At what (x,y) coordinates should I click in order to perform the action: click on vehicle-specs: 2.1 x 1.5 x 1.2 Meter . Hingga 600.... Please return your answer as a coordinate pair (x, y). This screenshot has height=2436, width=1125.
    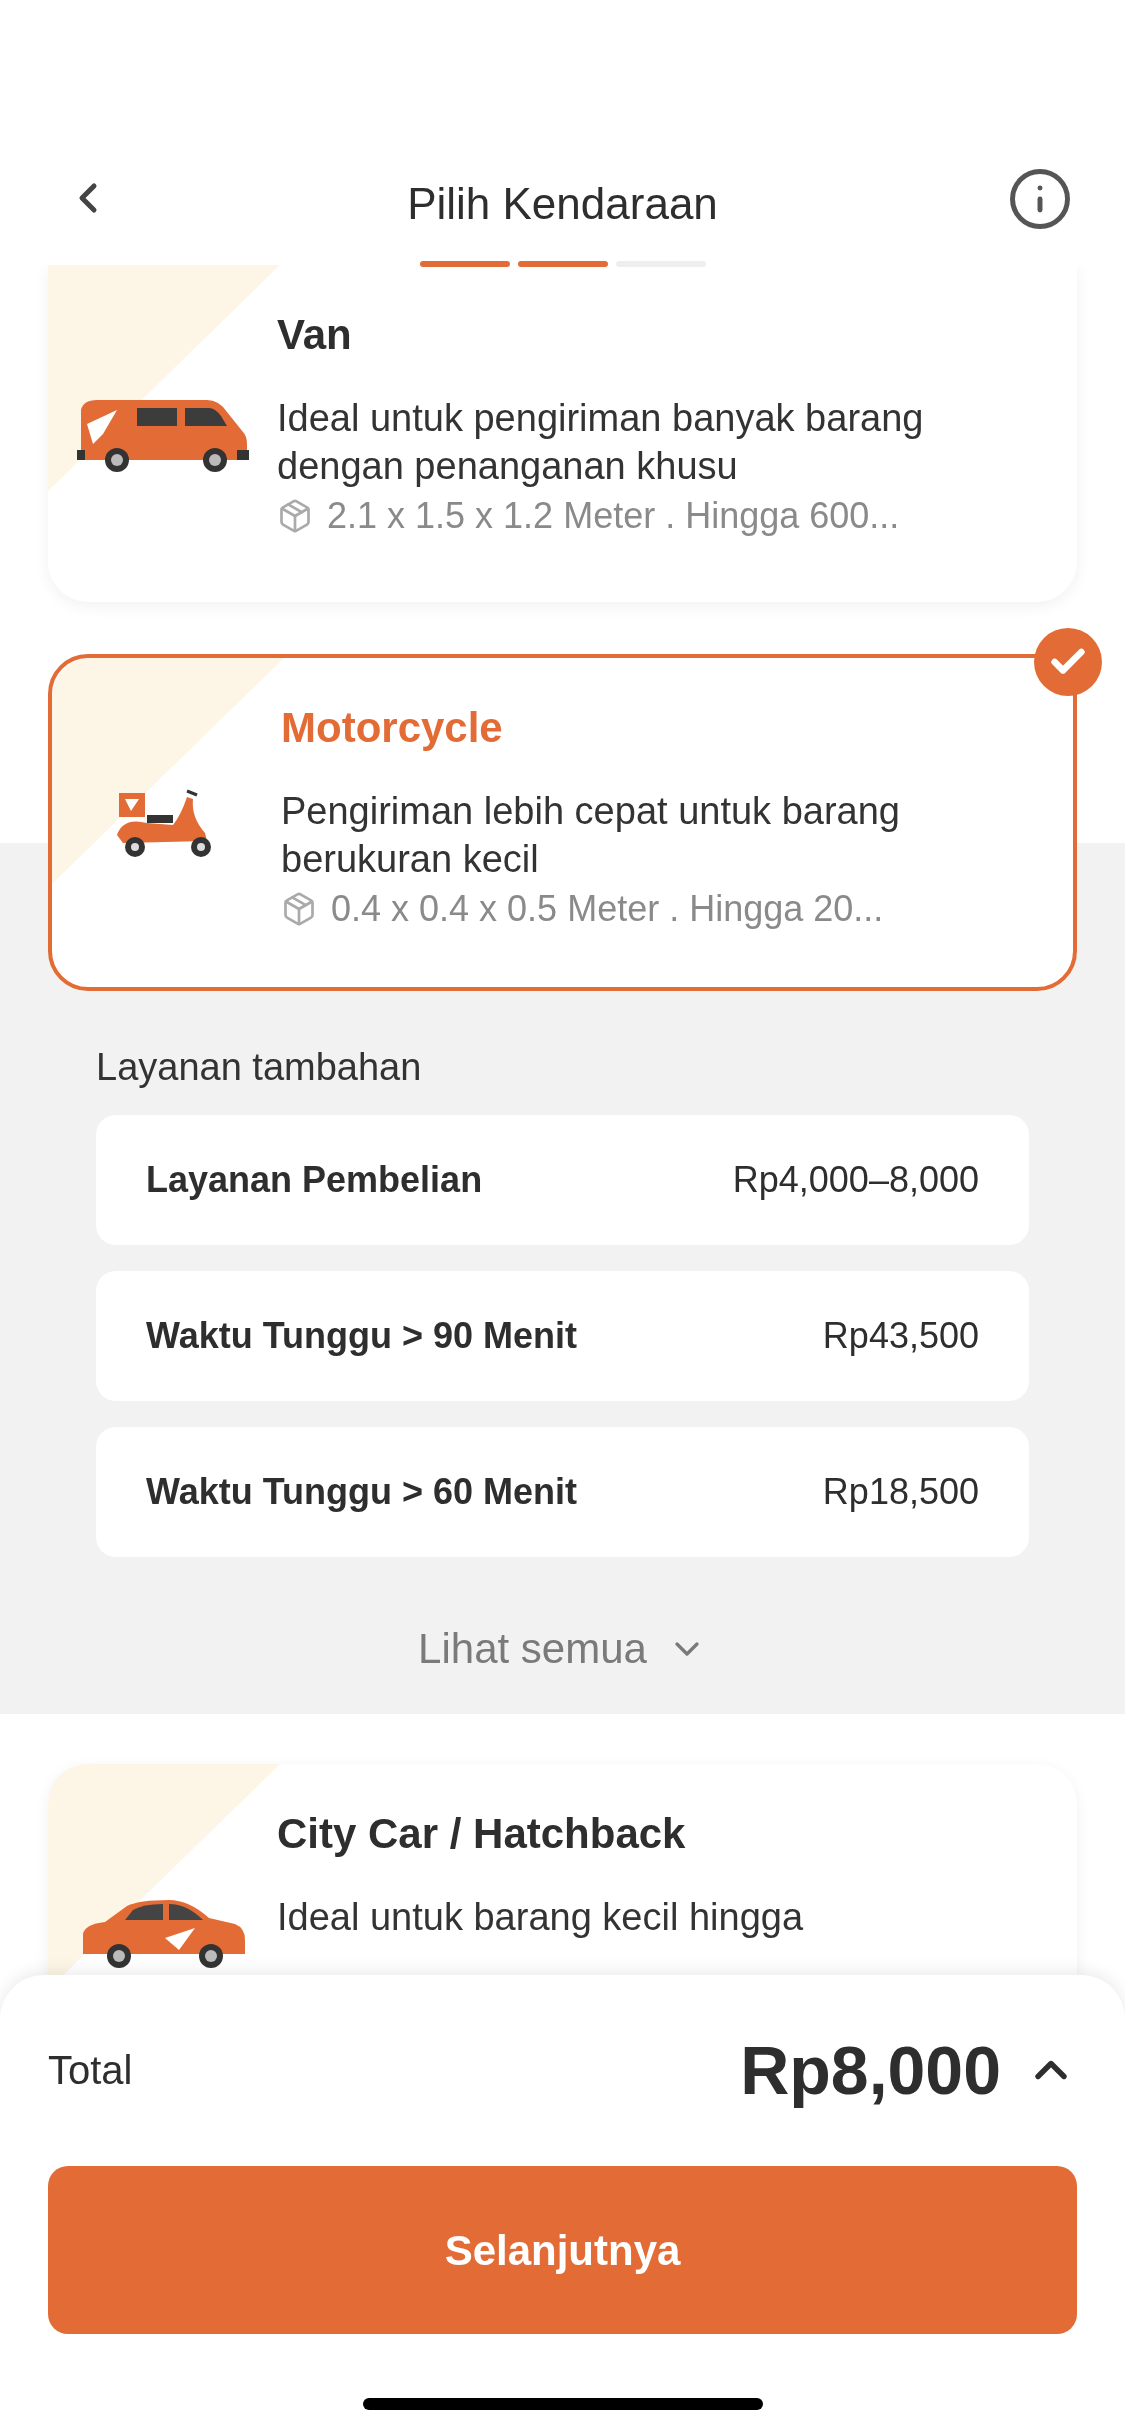
    Looking at the image, I should click on (613, 516).